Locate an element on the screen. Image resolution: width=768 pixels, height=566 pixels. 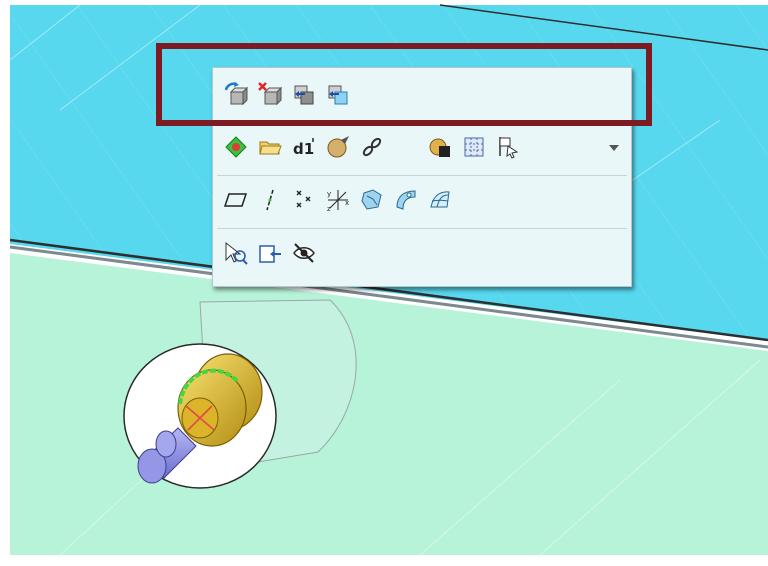
zoom-select-icon is located at coordinates (236, 253).